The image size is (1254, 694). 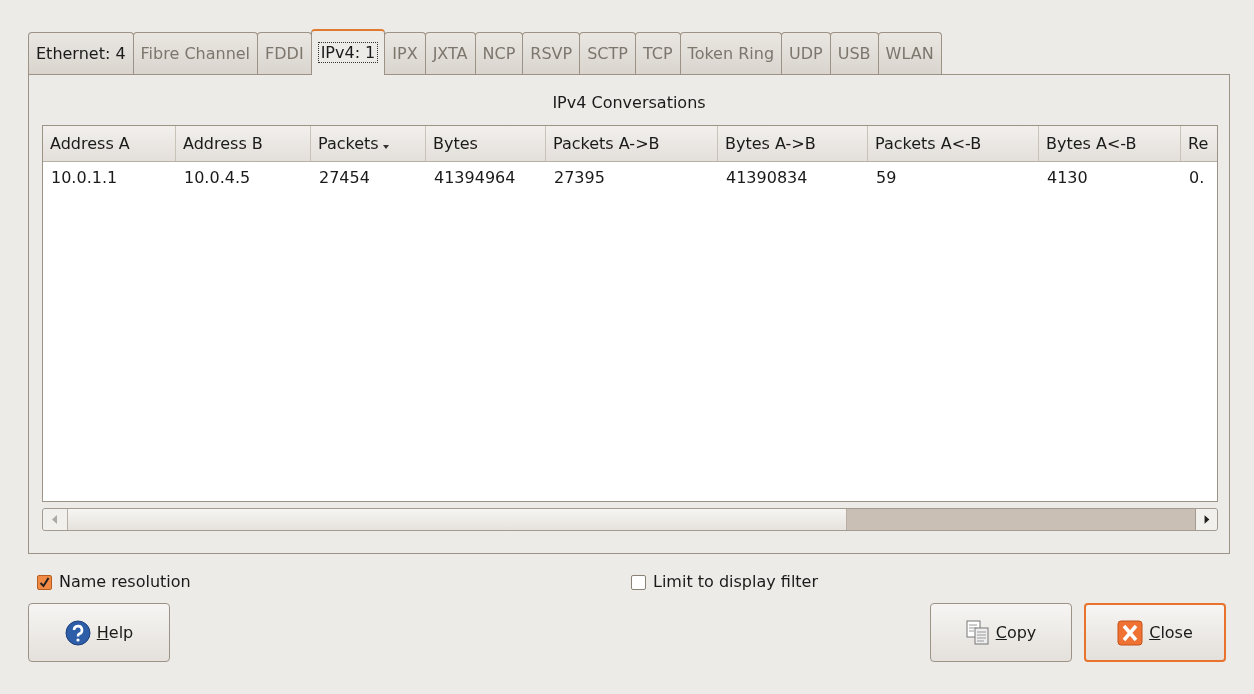 I want to click on table-cell-text: 10.0.1.1, so click(x=84, y=178).